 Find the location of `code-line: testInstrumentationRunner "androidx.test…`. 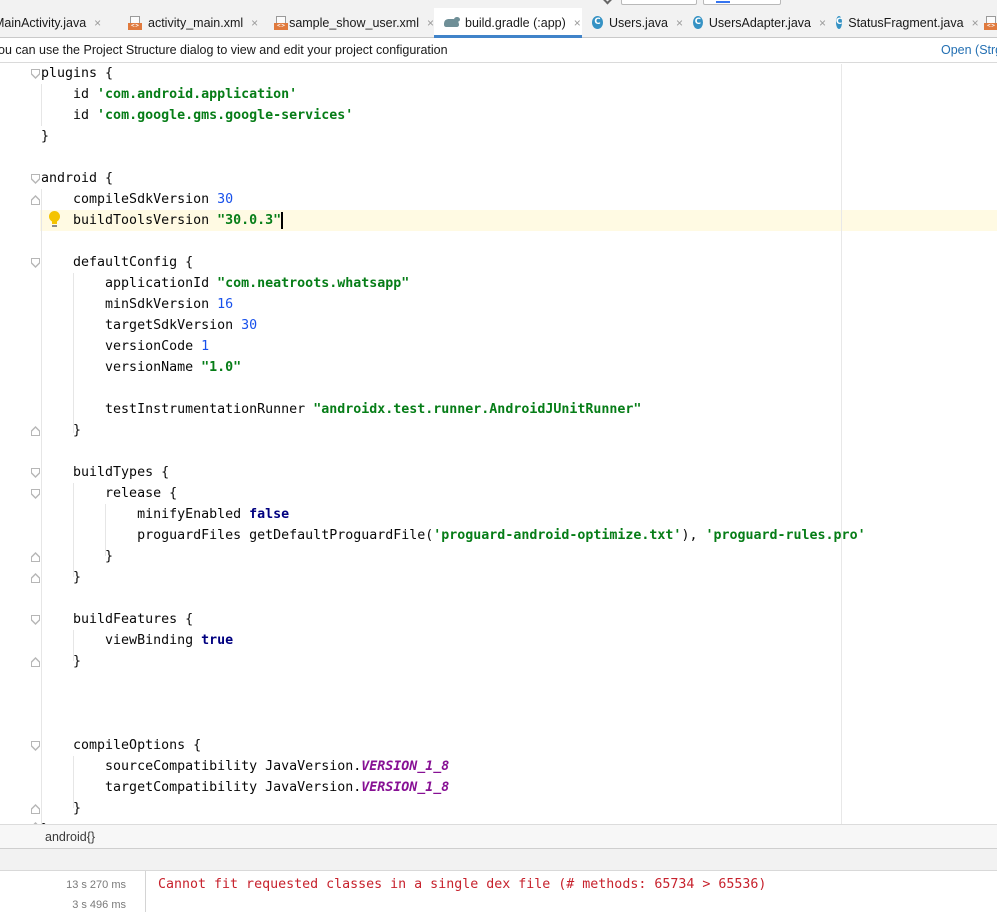

code-line: testInstrumentationRunner "androidx.test… is located at coordinates (341, 409).